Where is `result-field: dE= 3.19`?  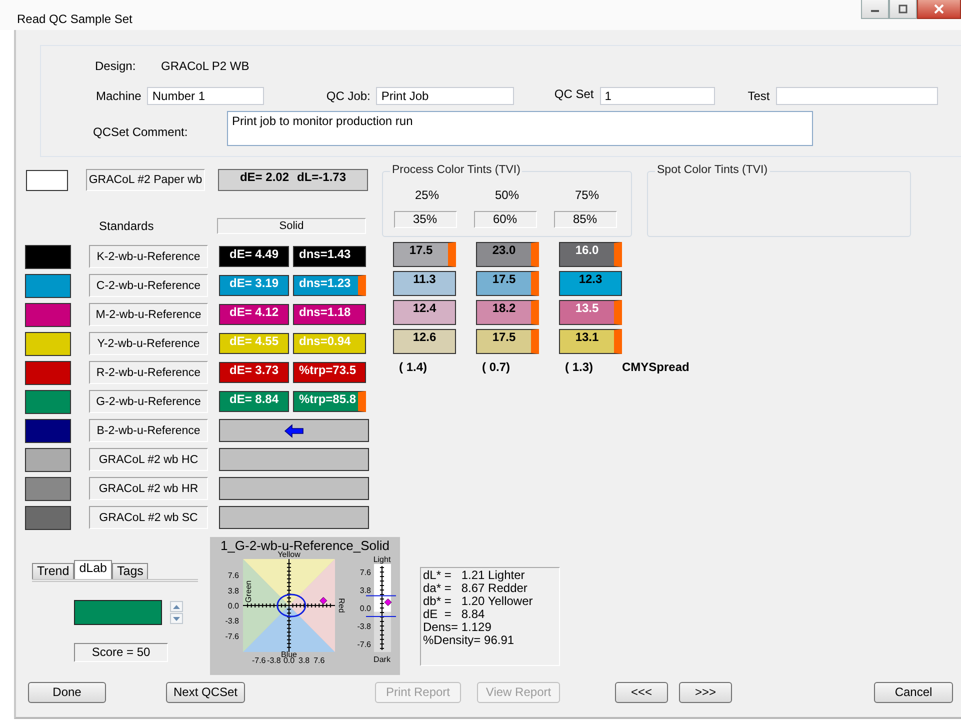
result-field: dE= 3.19 is located at coordinates (254, 285).